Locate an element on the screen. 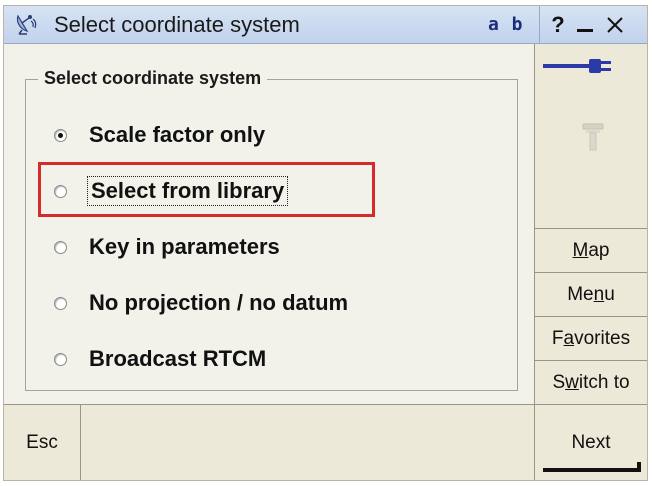  status-area is located at coordinates (591, 136).